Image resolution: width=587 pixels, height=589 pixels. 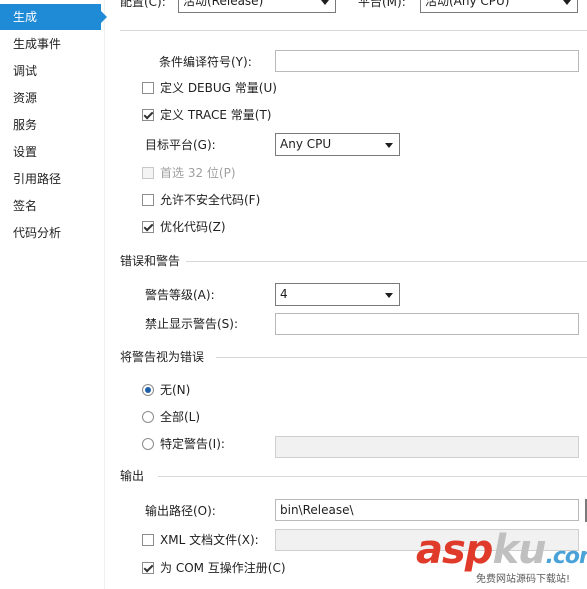 I want to click on watermark-brand-b: ku, so click(x=519, y=550).